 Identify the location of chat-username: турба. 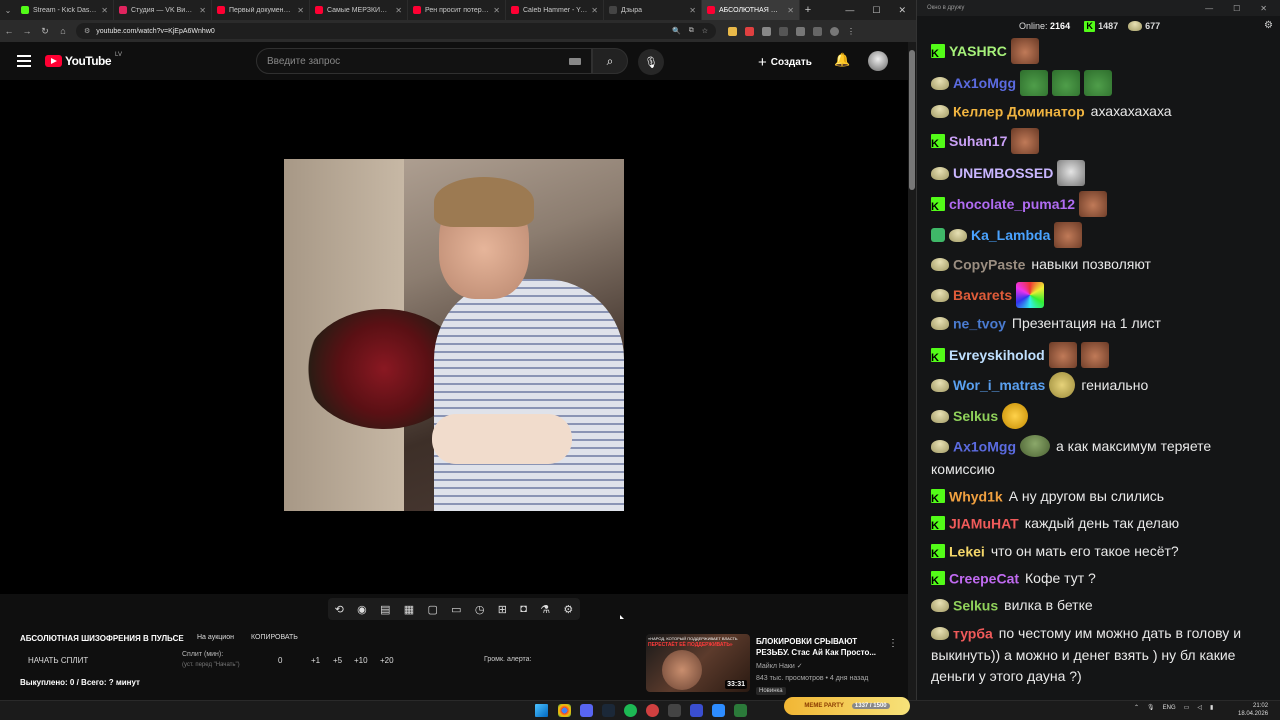
(973, 633).